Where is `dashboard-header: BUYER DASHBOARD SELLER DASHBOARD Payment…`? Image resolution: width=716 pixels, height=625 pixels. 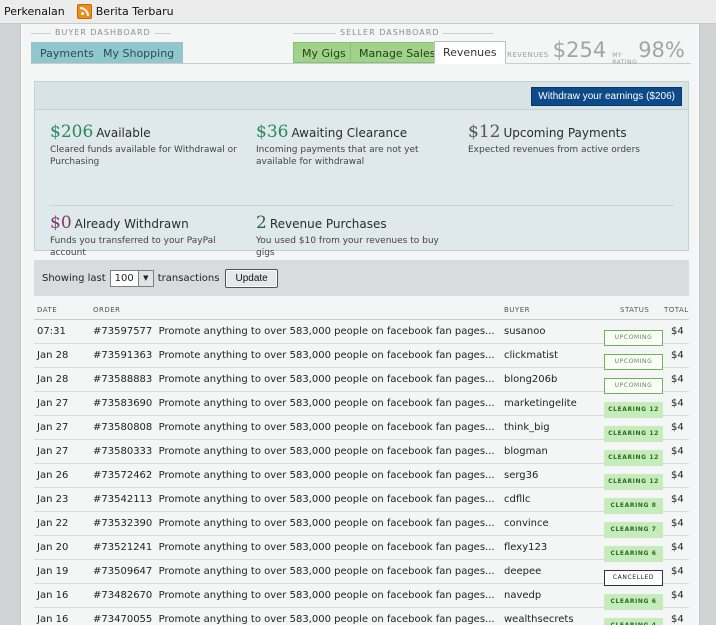 dashboard-header: BUYER DASHBOARD SELLER DASHBOARD Payment… is located at coordinates (361, 45).